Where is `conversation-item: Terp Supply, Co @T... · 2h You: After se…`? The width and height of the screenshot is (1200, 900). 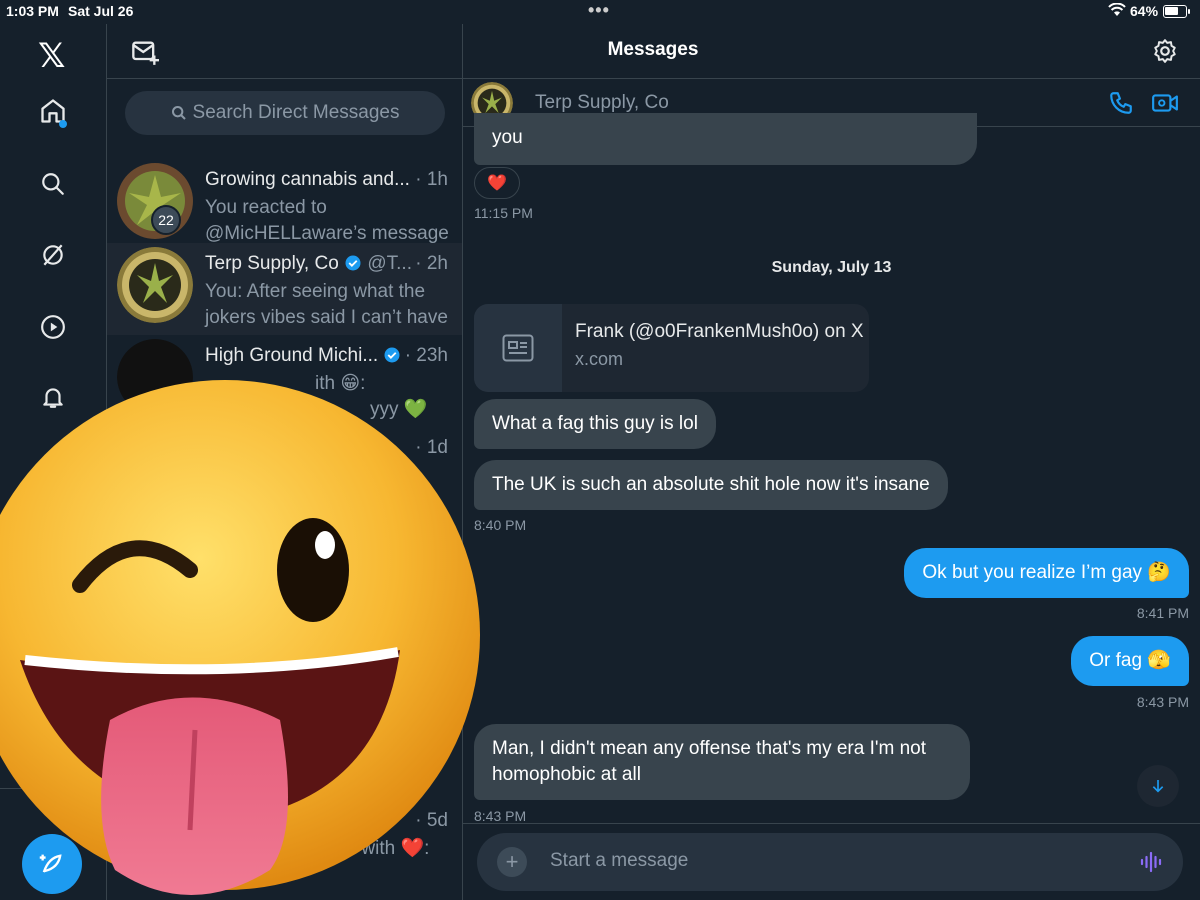 conversation-item: Terp Supply, Co @T... · 2h You: After se… is located at coordinates (284, 289).